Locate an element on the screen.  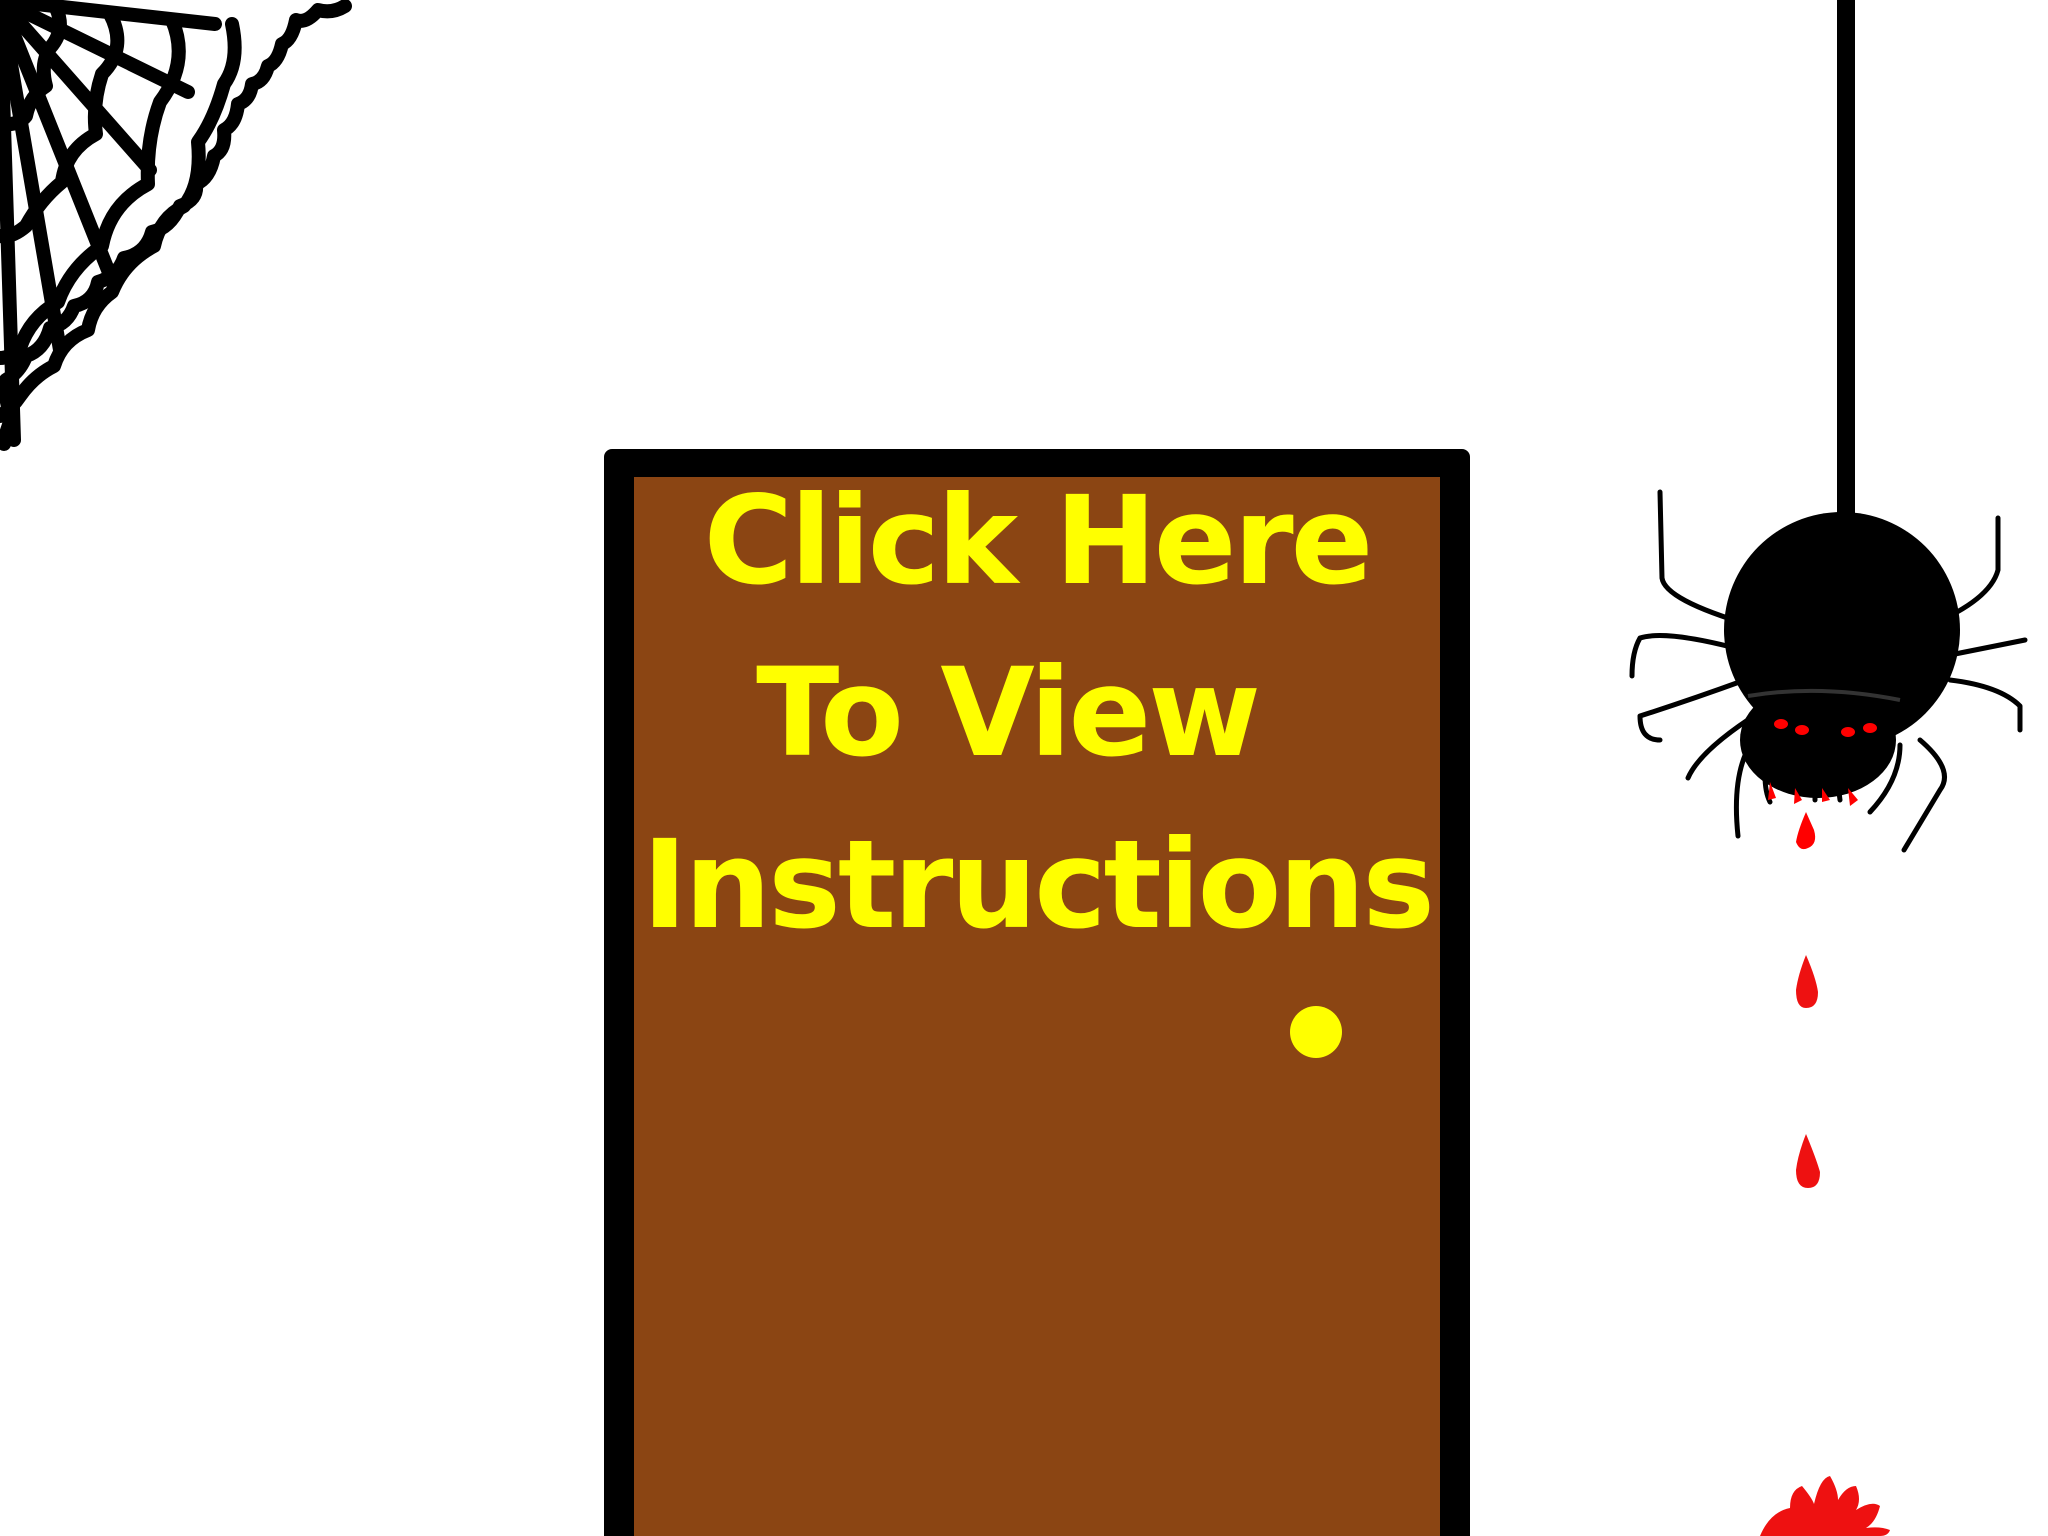
door-label: Click Here To View Instructions is located at coordinates (1037, 713).